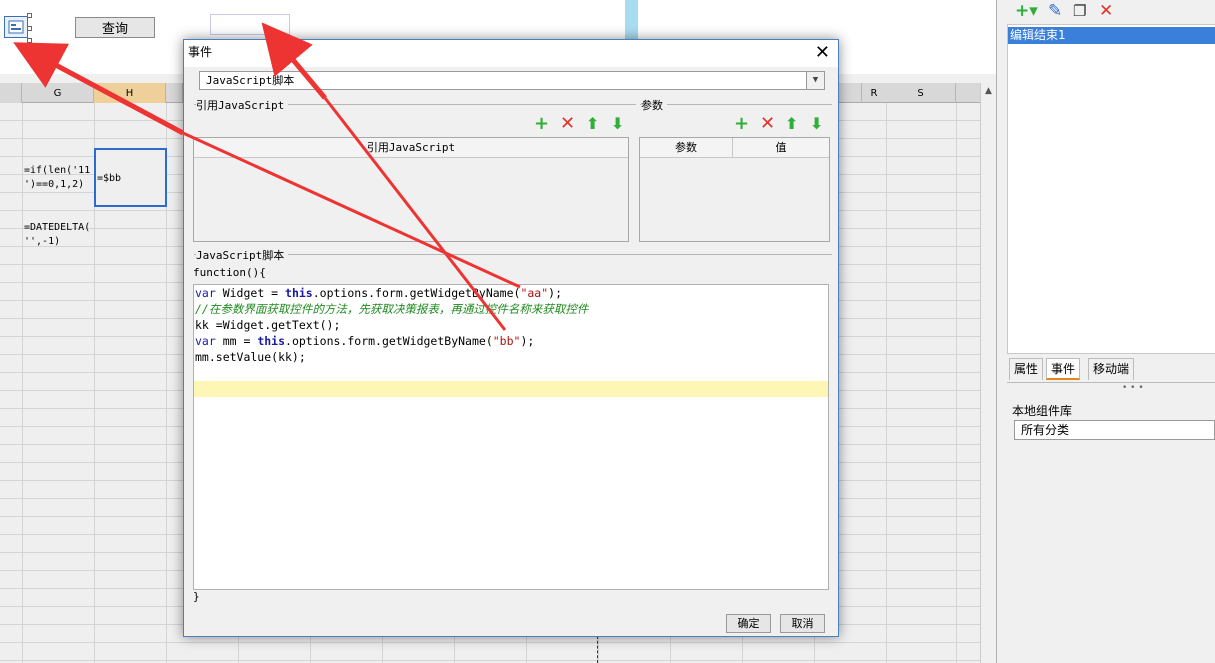 The height and width of the screenshot is (663, 1215). I want to click on copy-icon: ❐, so click(1079, 11).